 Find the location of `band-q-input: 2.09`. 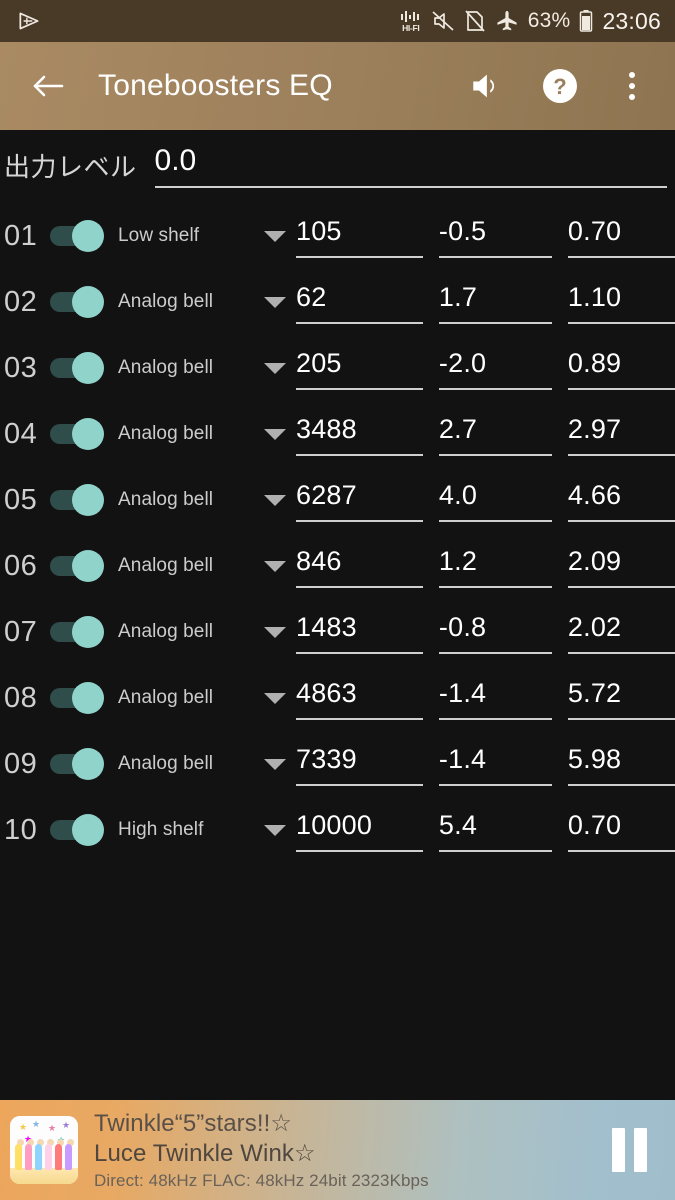

band-q-input: 2.09 is located at coordinates (621, 566).